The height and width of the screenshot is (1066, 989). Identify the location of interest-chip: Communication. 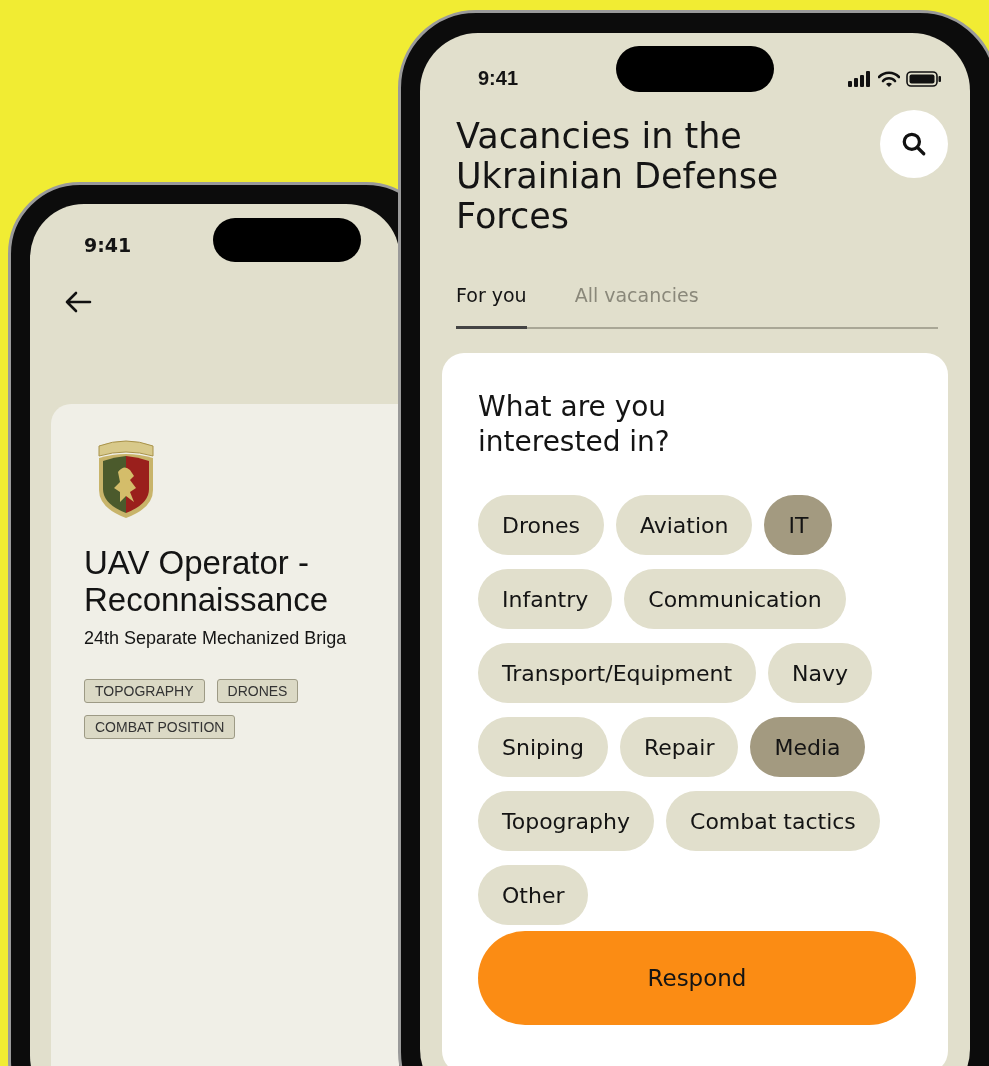
(735, 599).